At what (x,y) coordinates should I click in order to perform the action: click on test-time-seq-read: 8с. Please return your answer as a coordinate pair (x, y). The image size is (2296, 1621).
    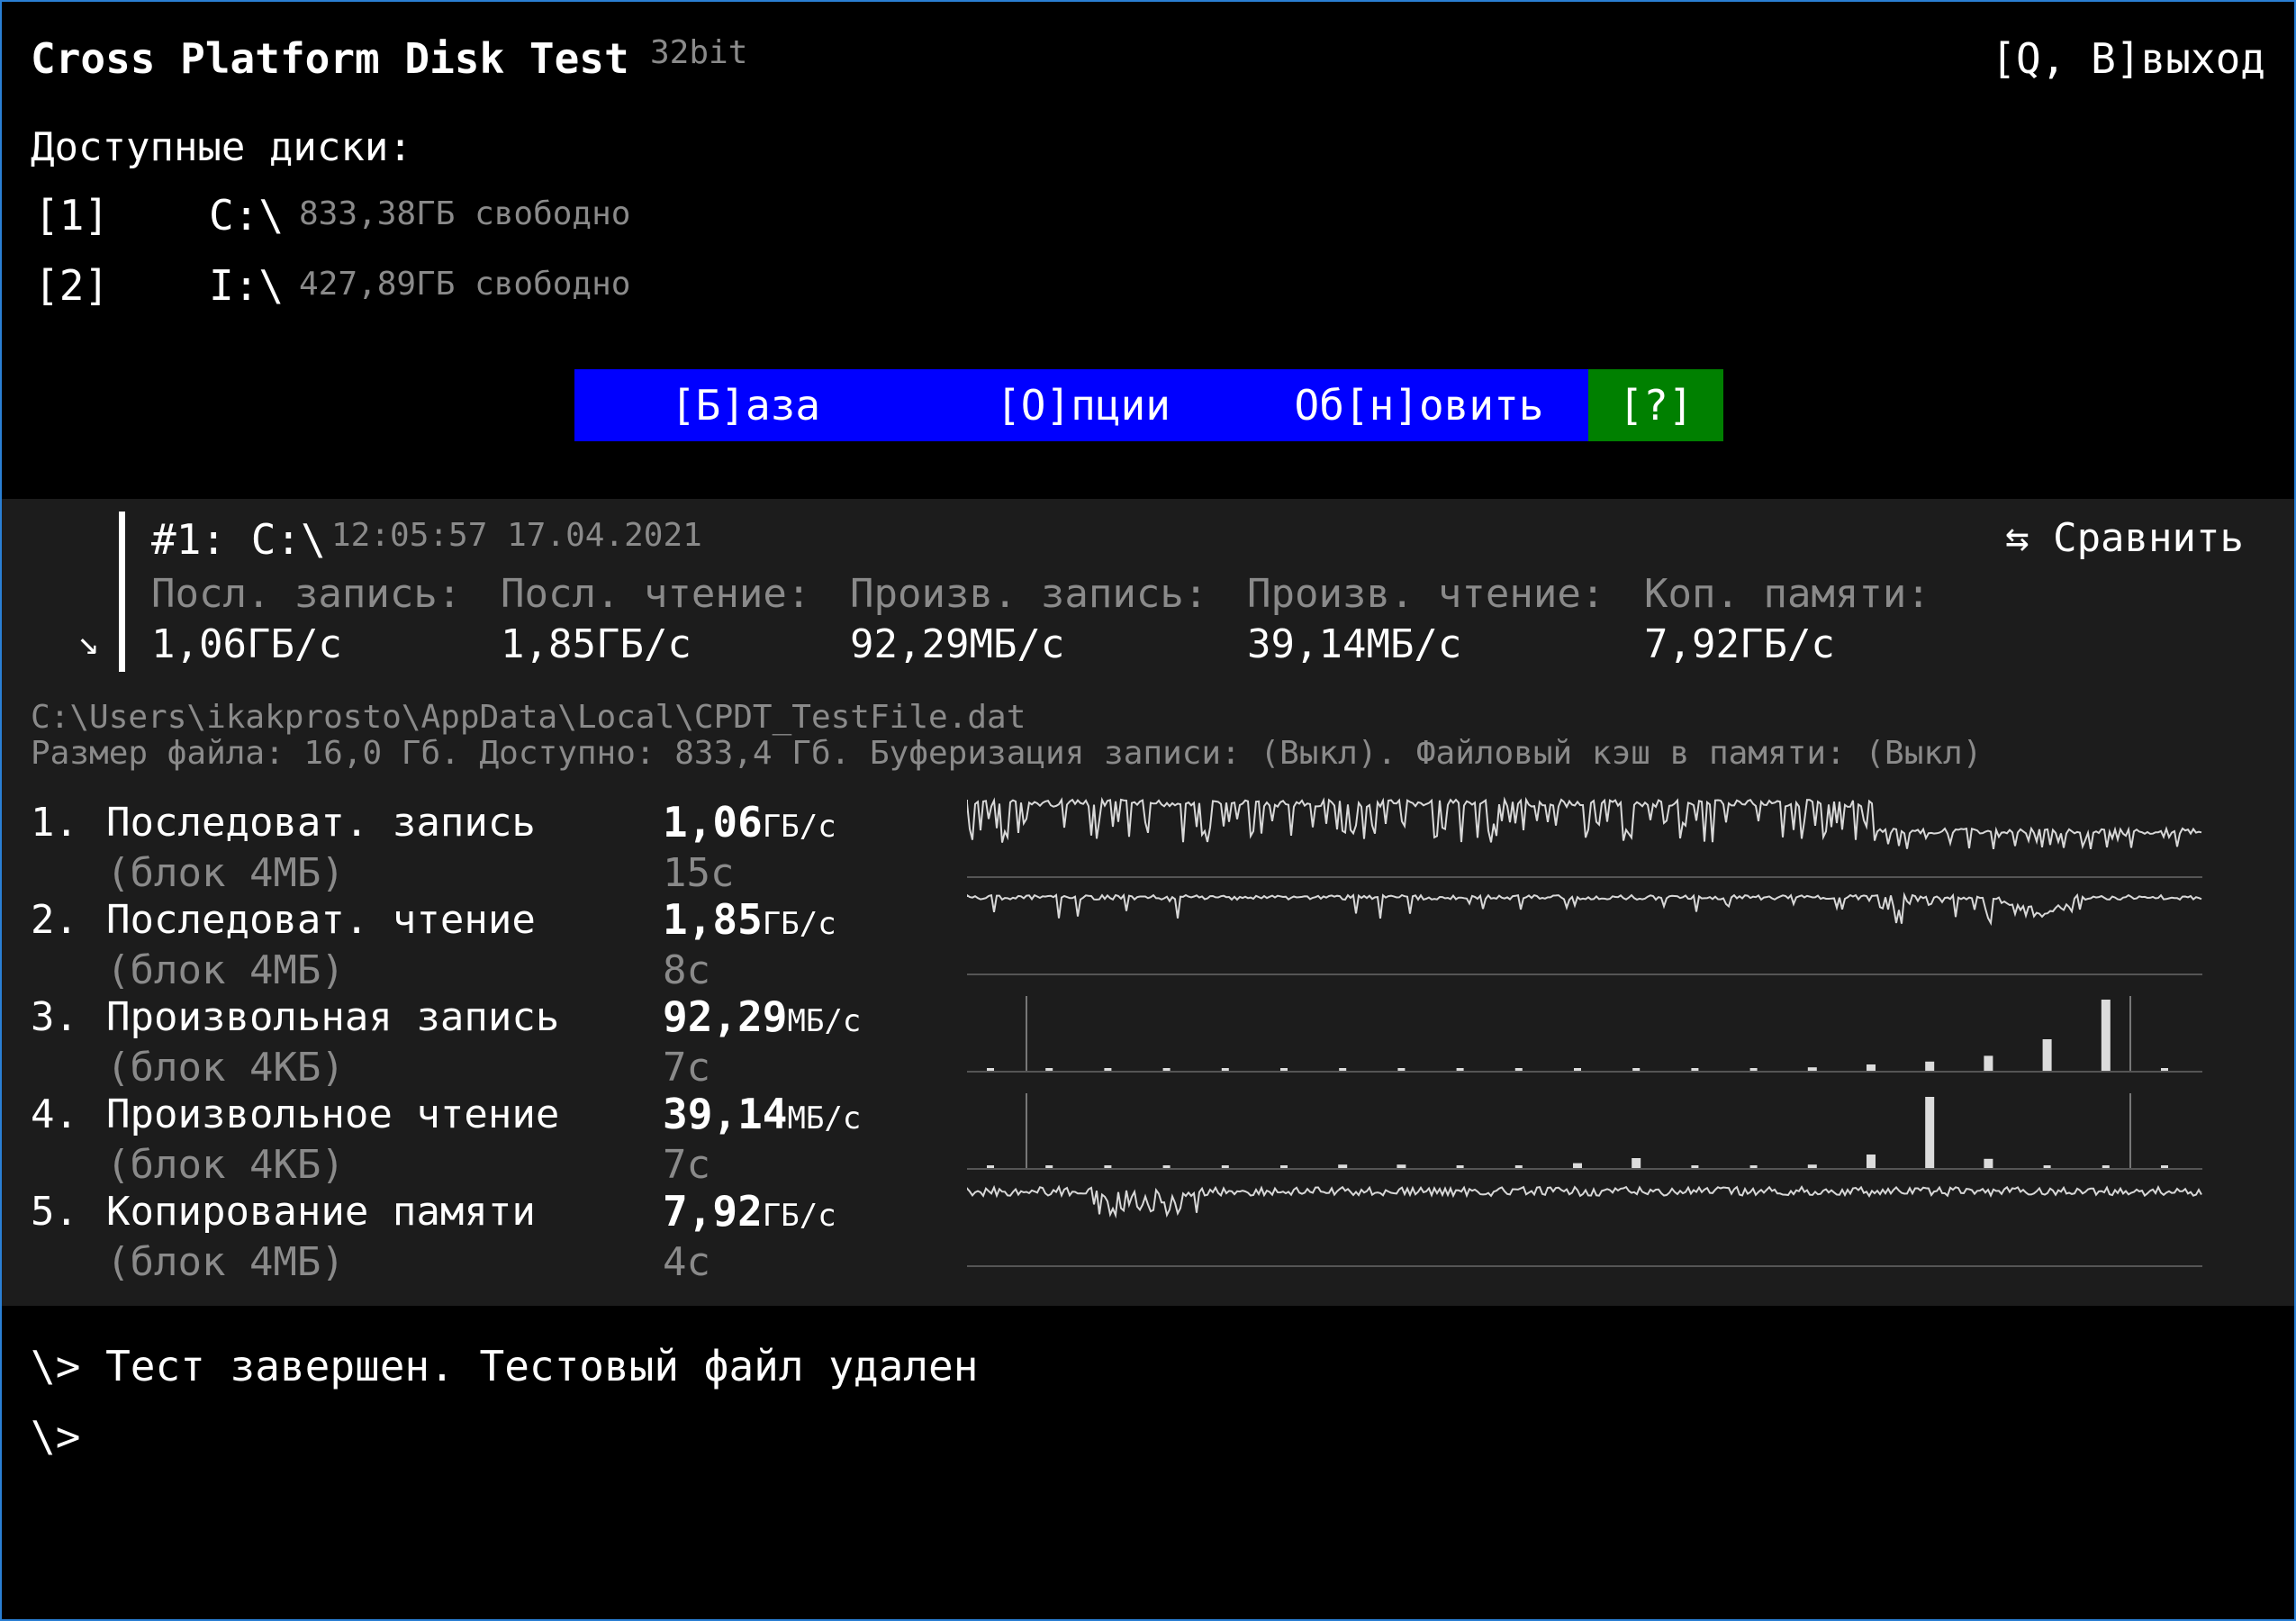
    Looking at the image, I should click on (687, 970).